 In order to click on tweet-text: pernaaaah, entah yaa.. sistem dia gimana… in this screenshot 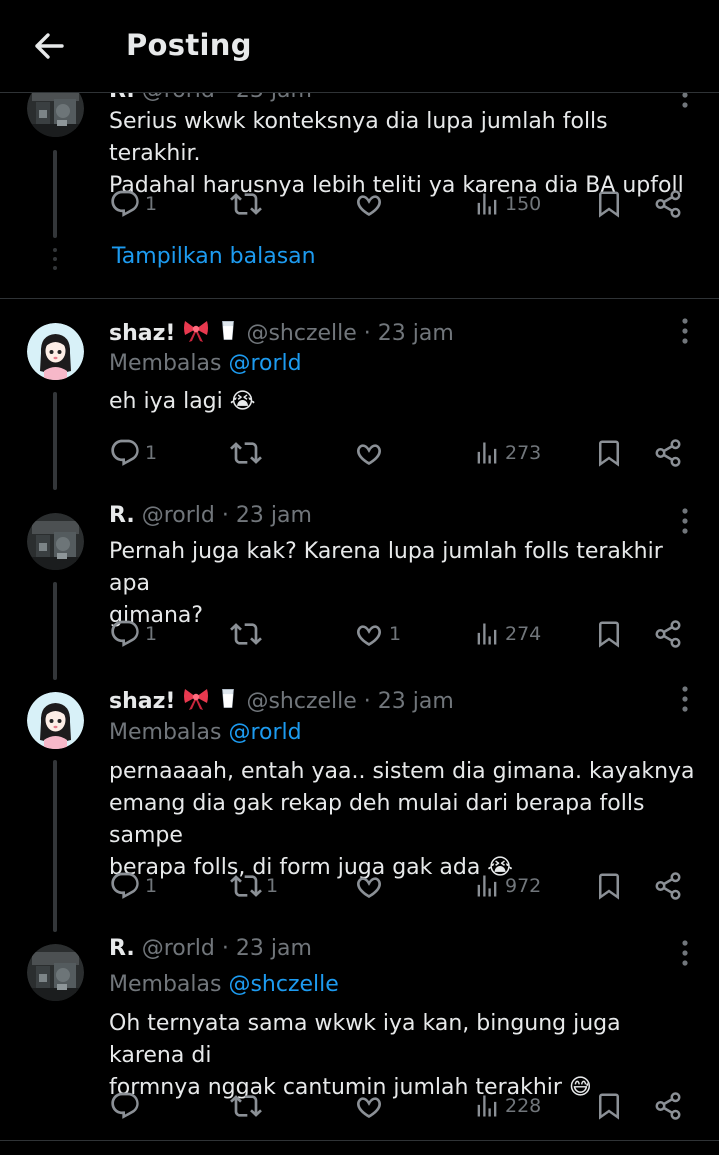, I will do `click(402, 819)`.